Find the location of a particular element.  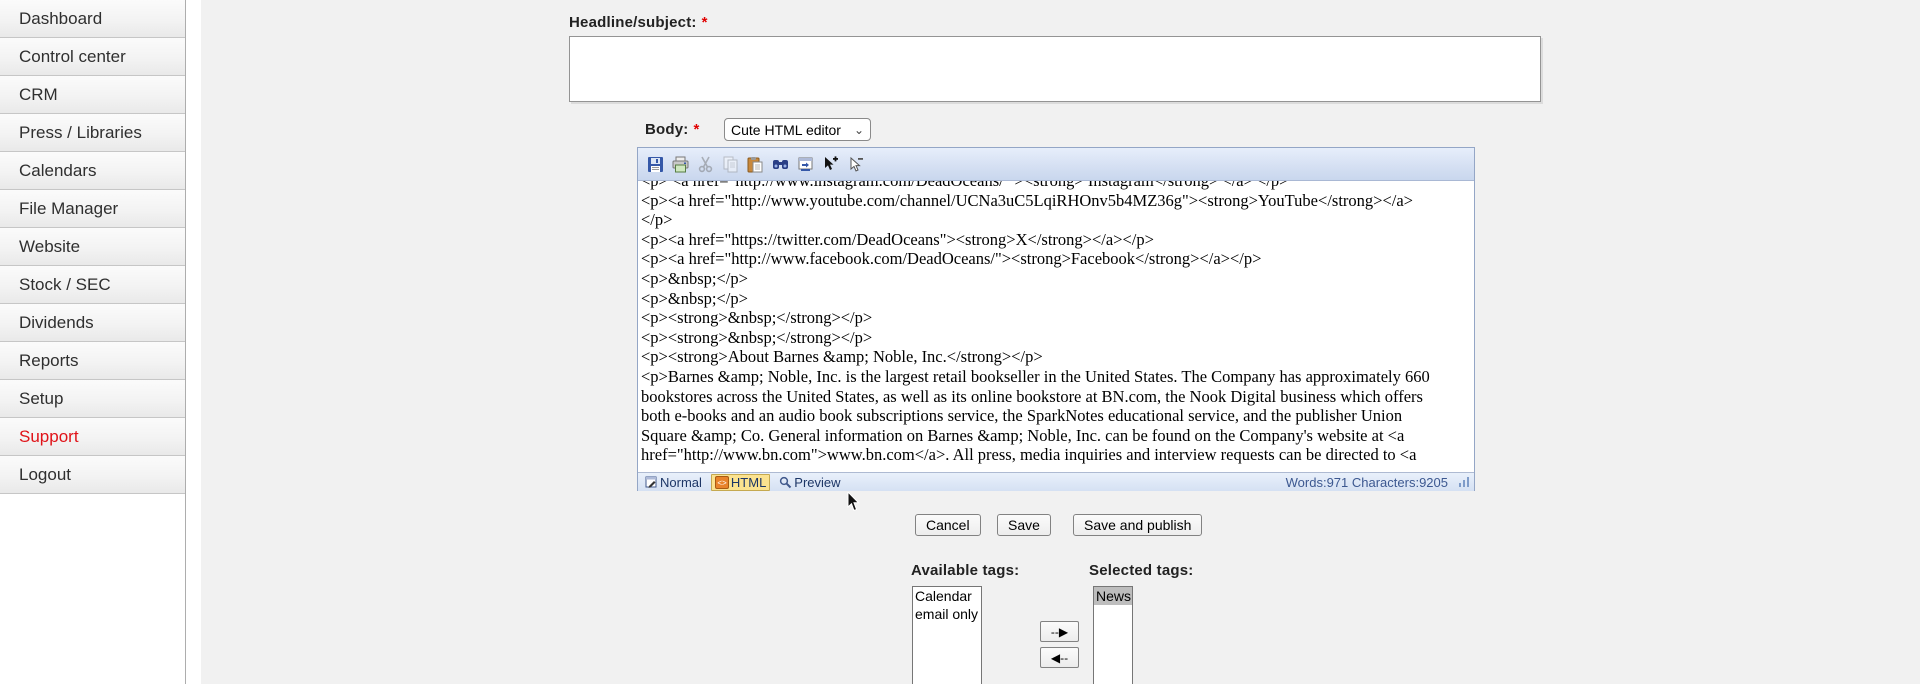

headline-label: Headline/subject: * is located at coordinates (638, 22).